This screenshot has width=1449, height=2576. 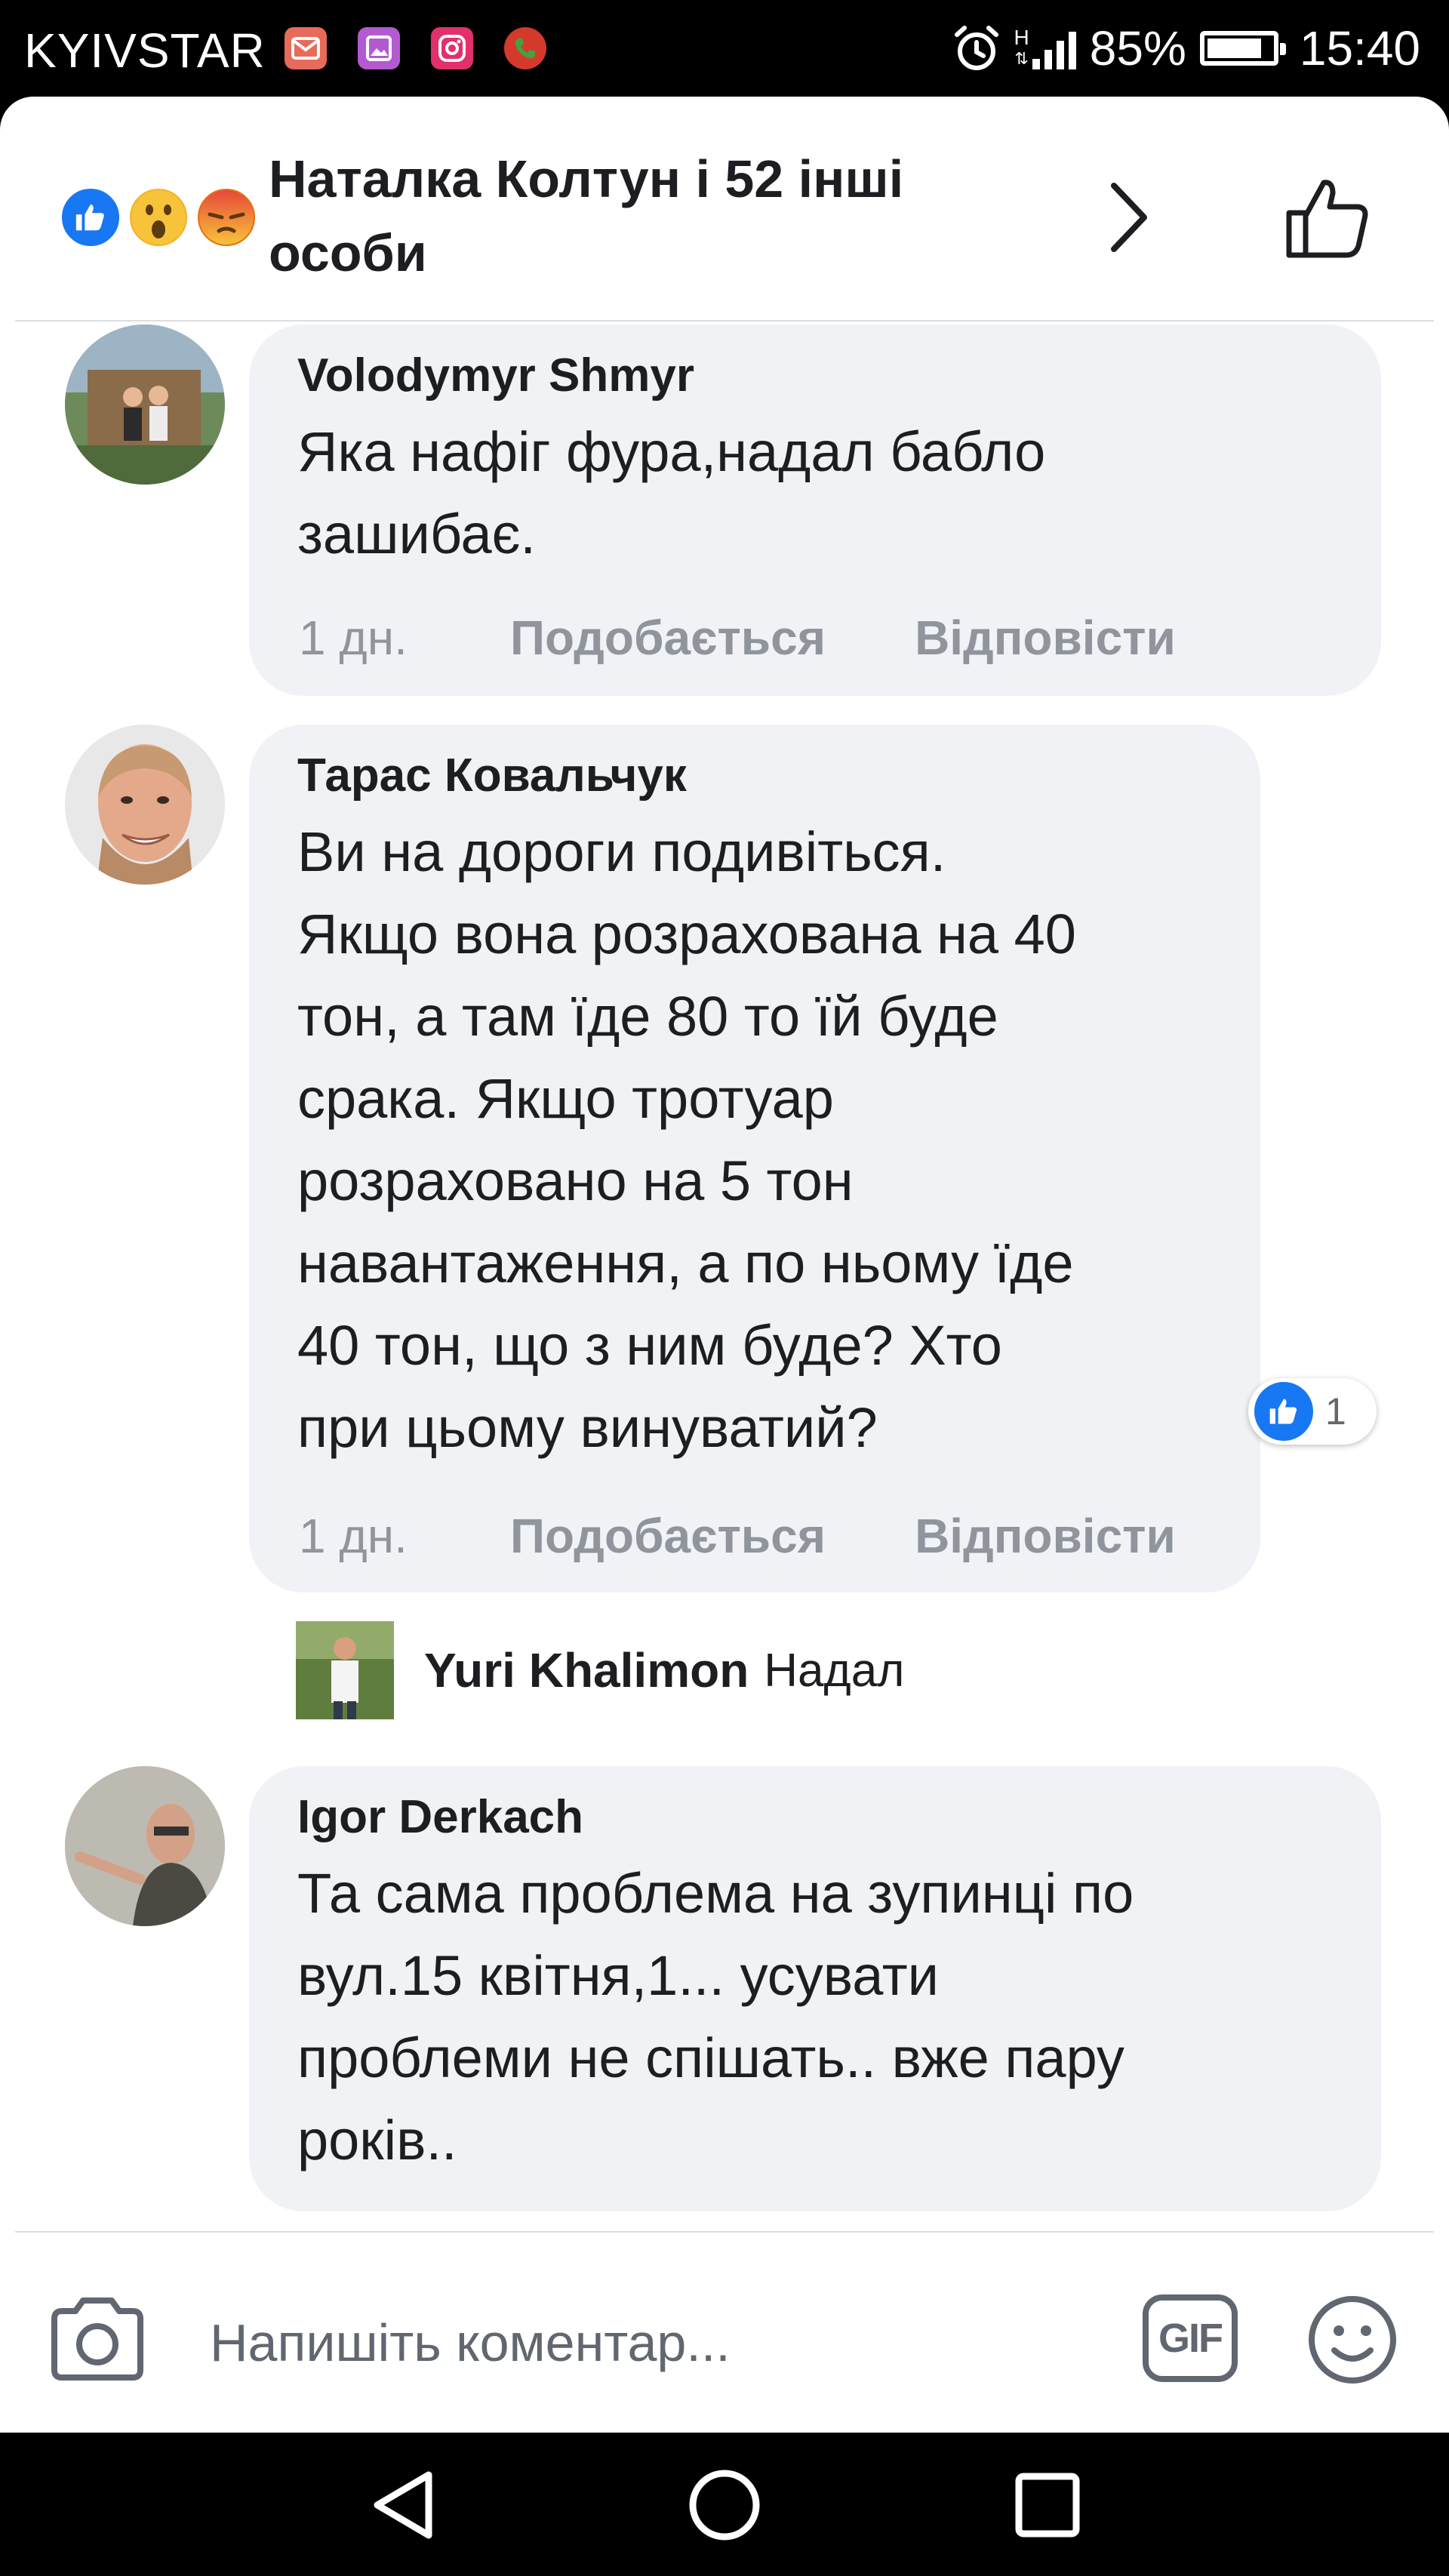 I want to click on camera-icon, so click(x=97, y=2339).